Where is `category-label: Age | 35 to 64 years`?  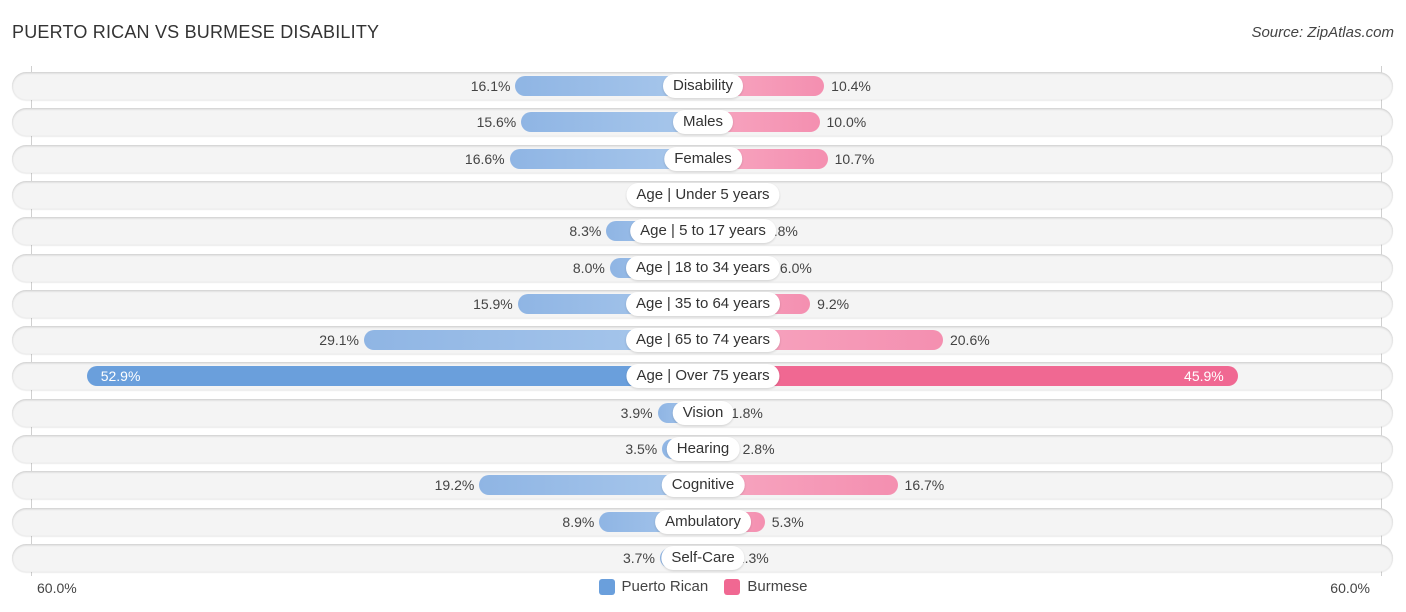 category-label: Age | 35 to 64 years is located at coordinates (703, 303).